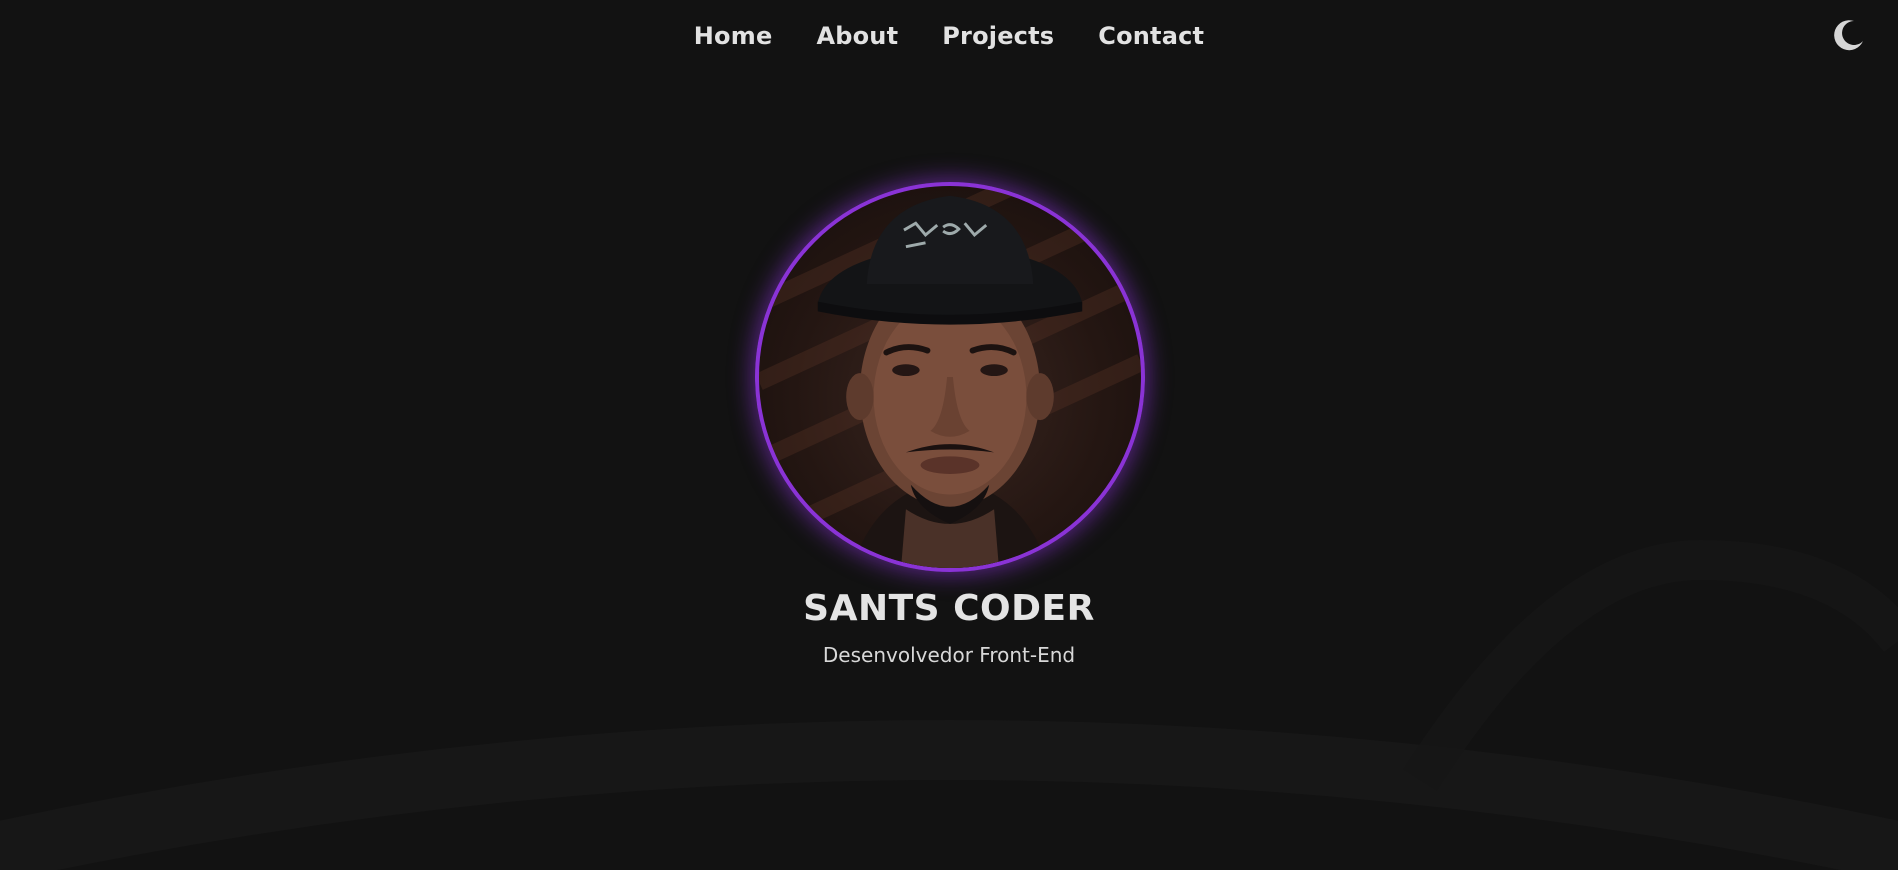 This screenshot has height=870, width=1898. What do you see at coordinates (949, 608) in the screenshot?
I see `profile-name: SANTS CODER` at bounding box center [949, 608].